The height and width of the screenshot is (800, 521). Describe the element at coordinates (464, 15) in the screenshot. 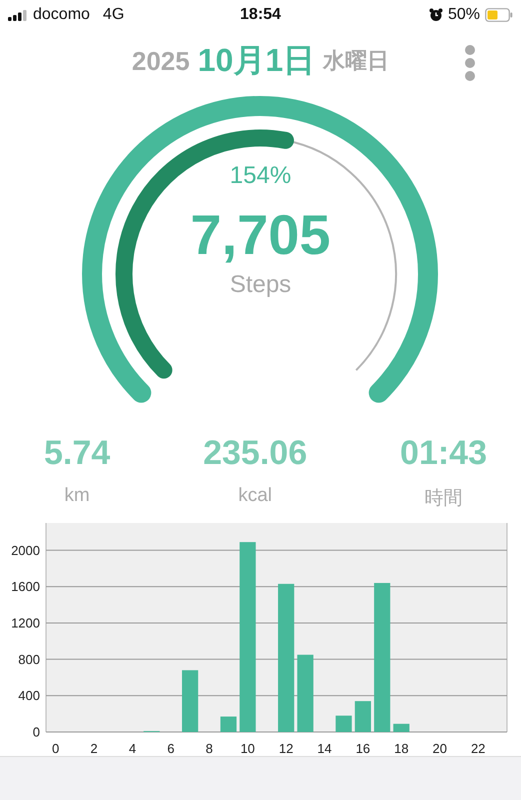

I see `battery-percent: 50%` at that location.